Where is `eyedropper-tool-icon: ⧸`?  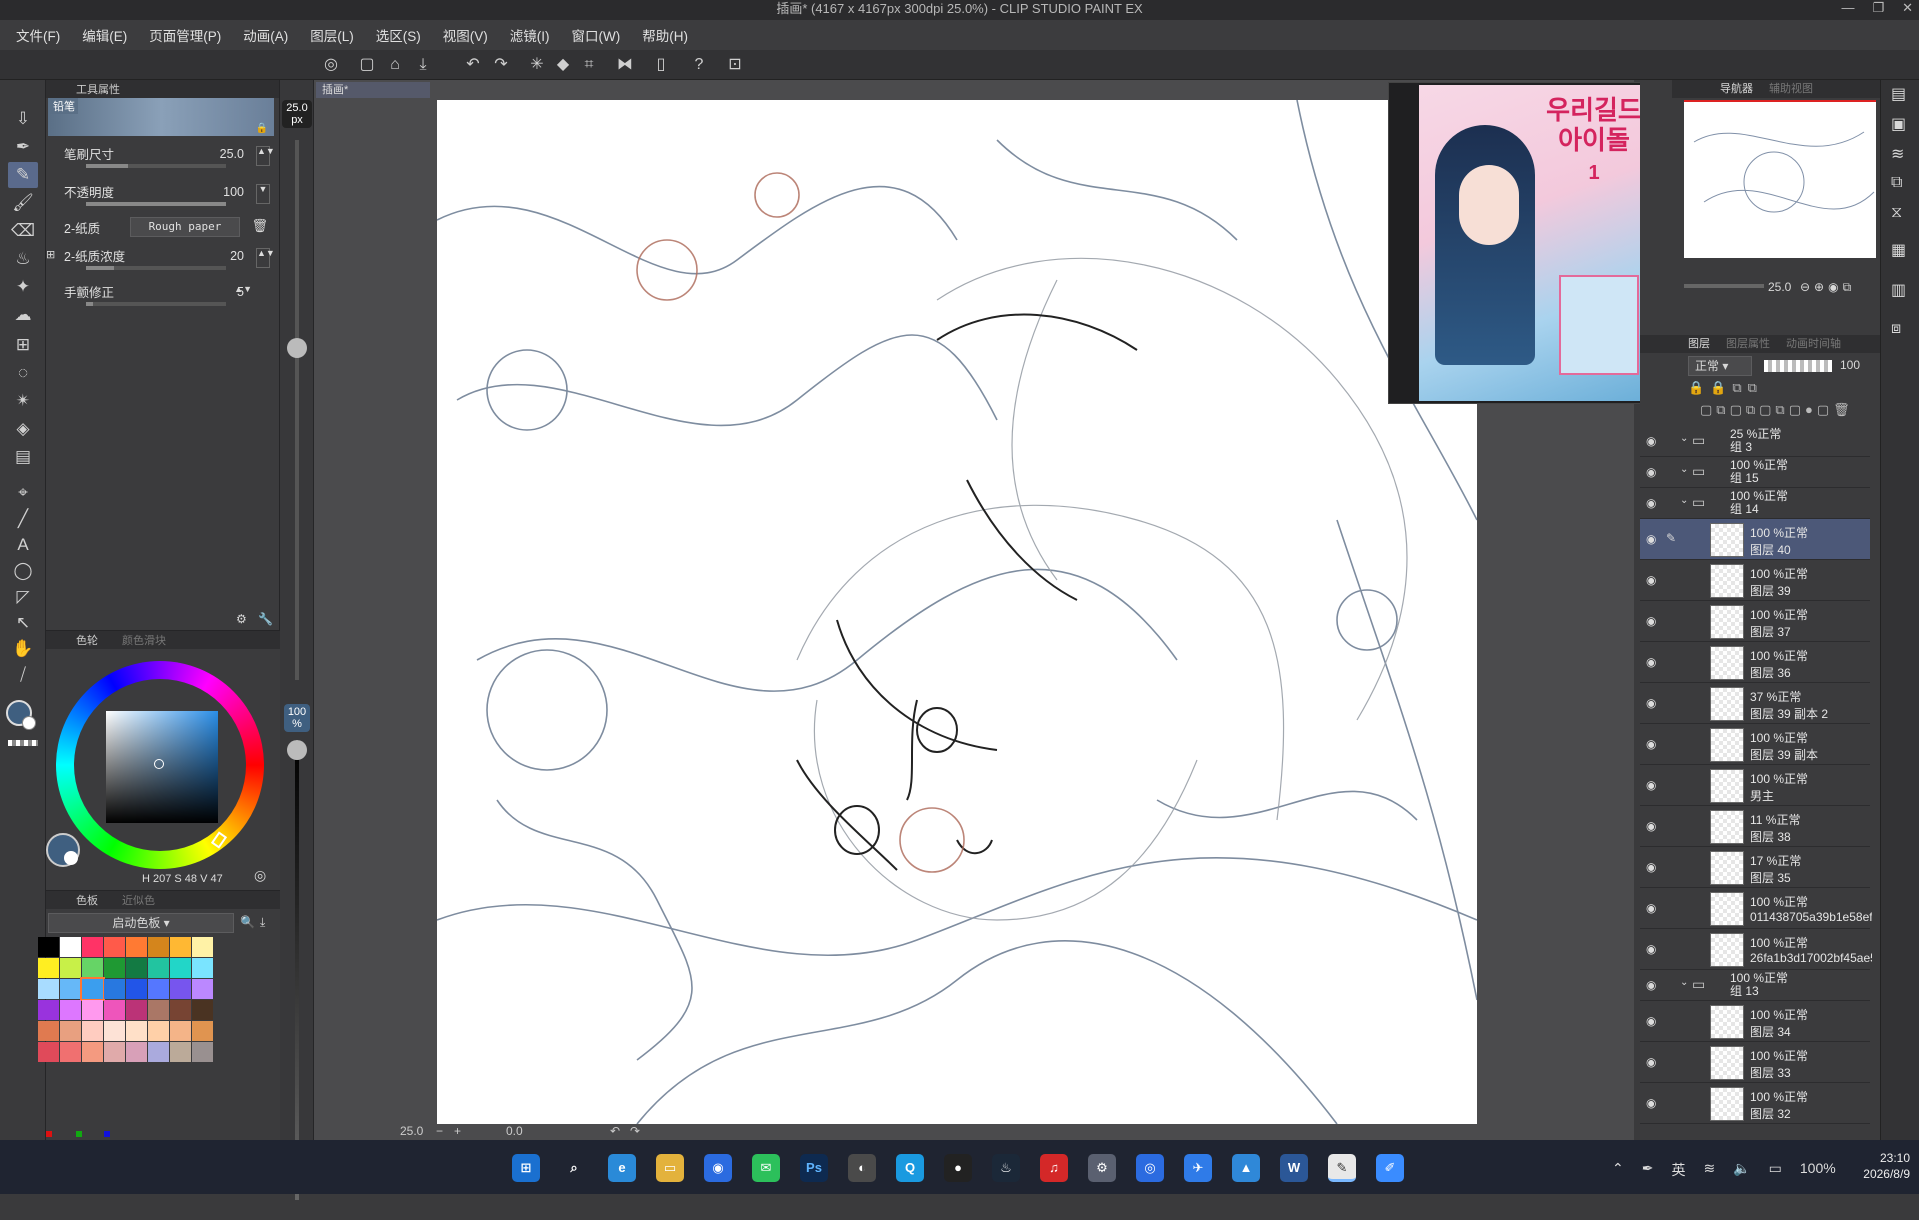
eyedropper-tool-icon: ⧸ is located at coordinates (23, 675).